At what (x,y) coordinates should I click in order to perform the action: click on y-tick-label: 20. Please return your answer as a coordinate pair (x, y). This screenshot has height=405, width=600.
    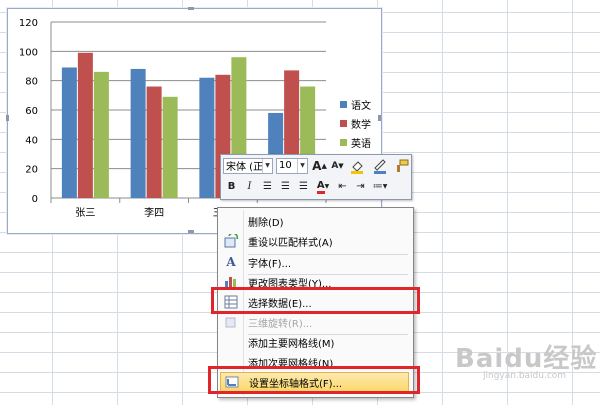
    Looking at the image, I should click on (31, 170).